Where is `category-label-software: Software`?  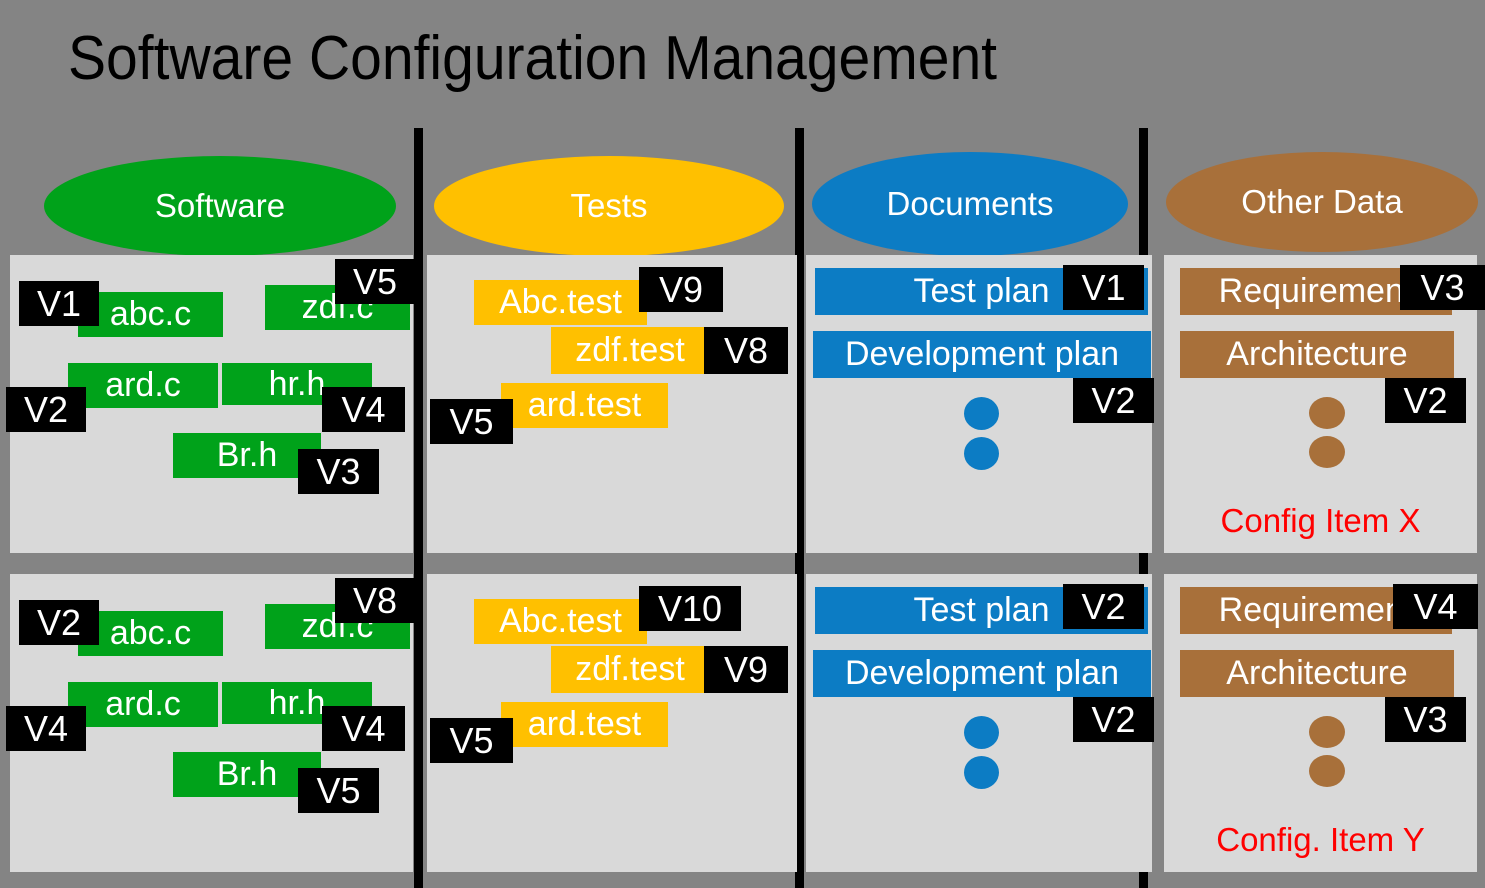
category-label-software: Software is located at coordinates (220, 205).